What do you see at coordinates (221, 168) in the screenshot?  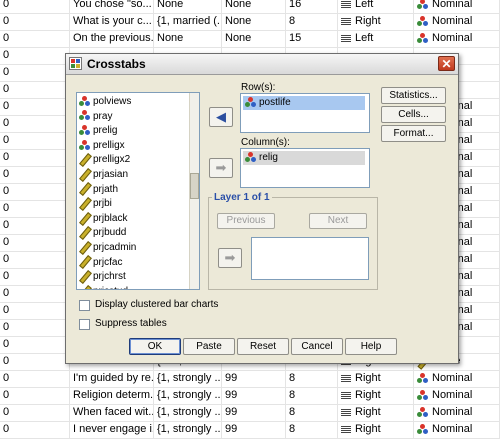 I see `move-to-columns-button: ➡` at bounding box center [221, 168].